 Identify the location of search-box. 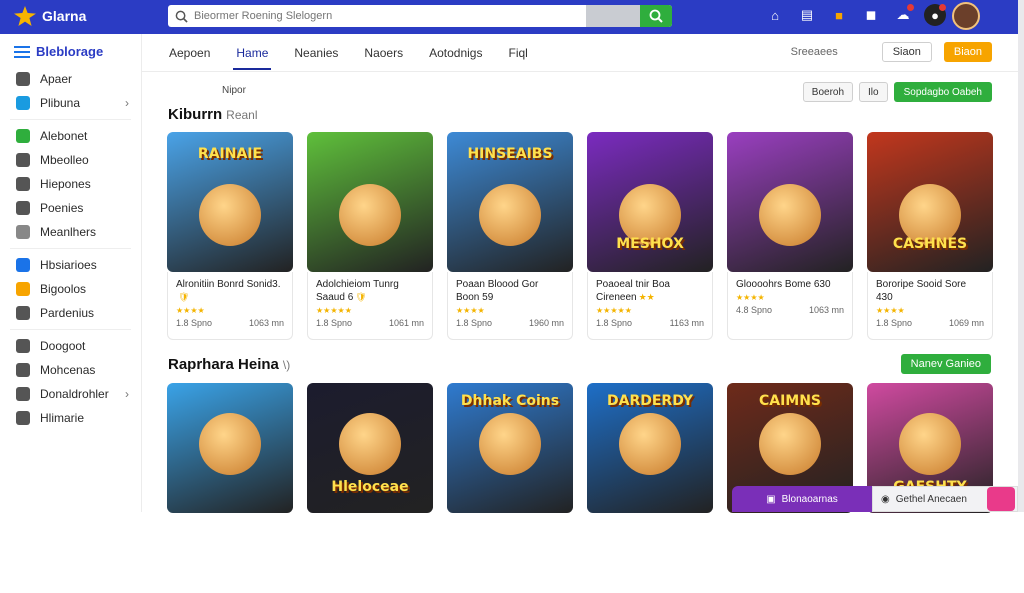
(420, 16).